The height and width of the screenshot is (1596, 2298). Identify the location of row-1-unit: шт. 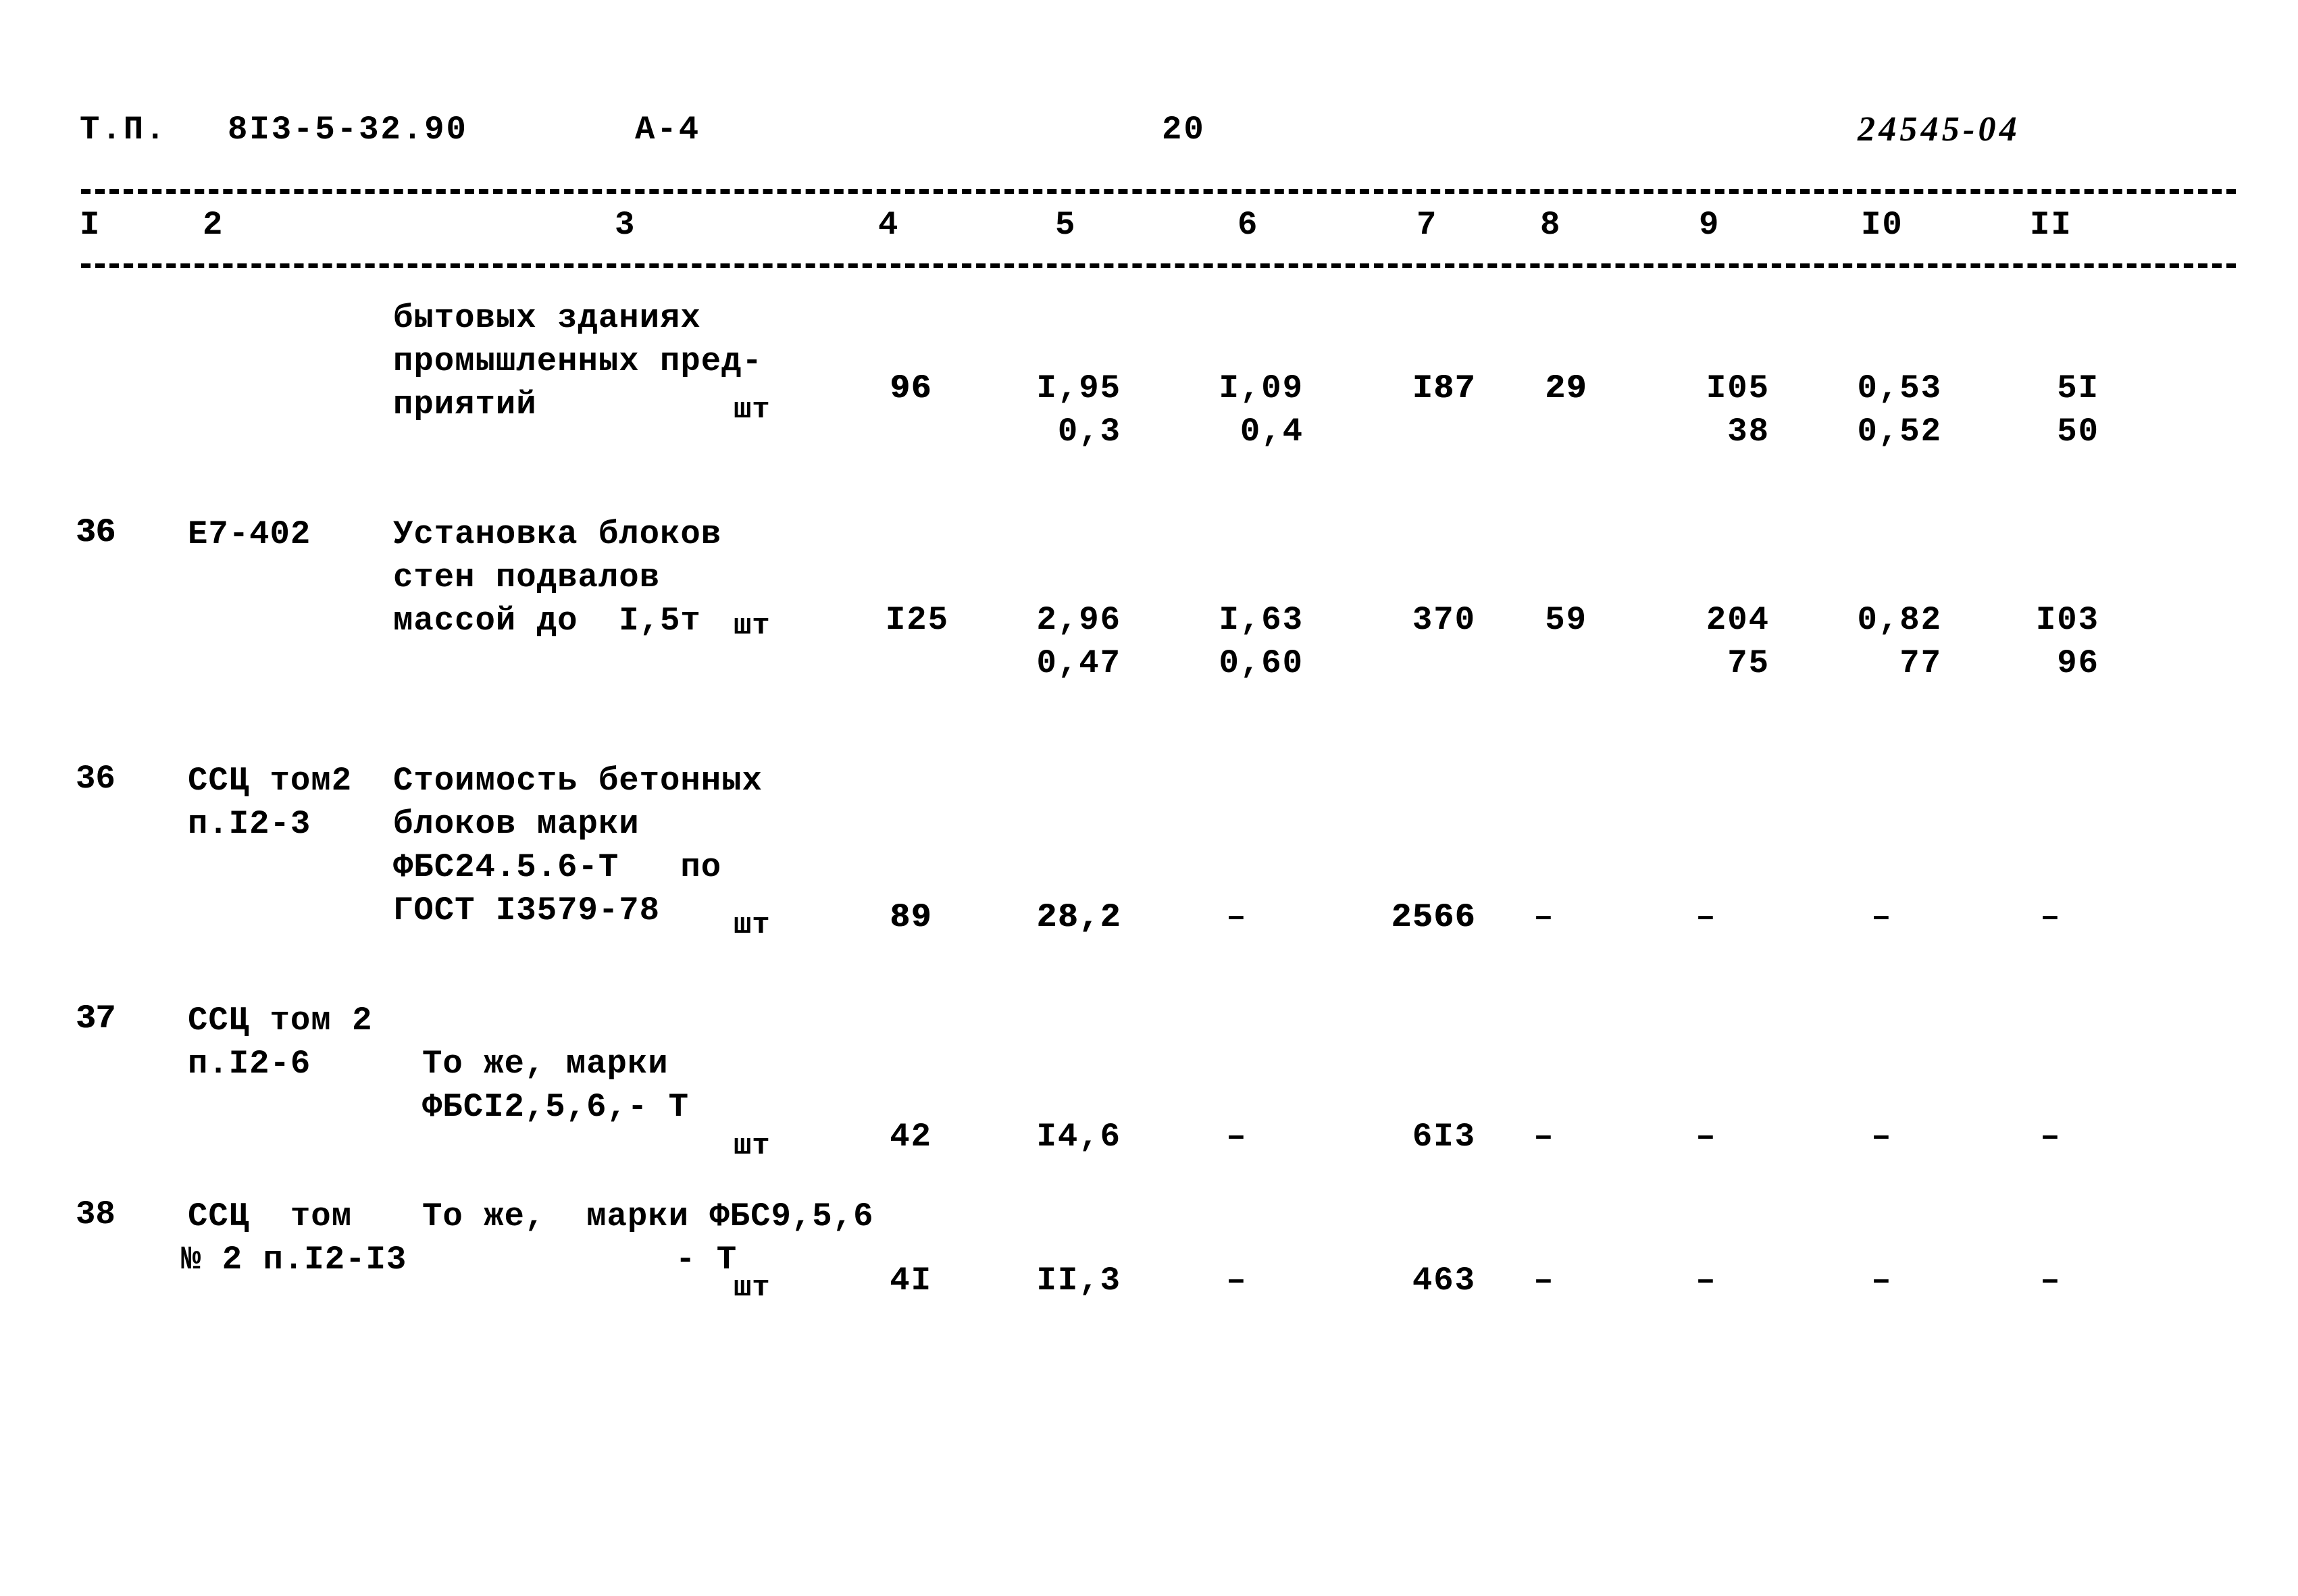
(752, 626).